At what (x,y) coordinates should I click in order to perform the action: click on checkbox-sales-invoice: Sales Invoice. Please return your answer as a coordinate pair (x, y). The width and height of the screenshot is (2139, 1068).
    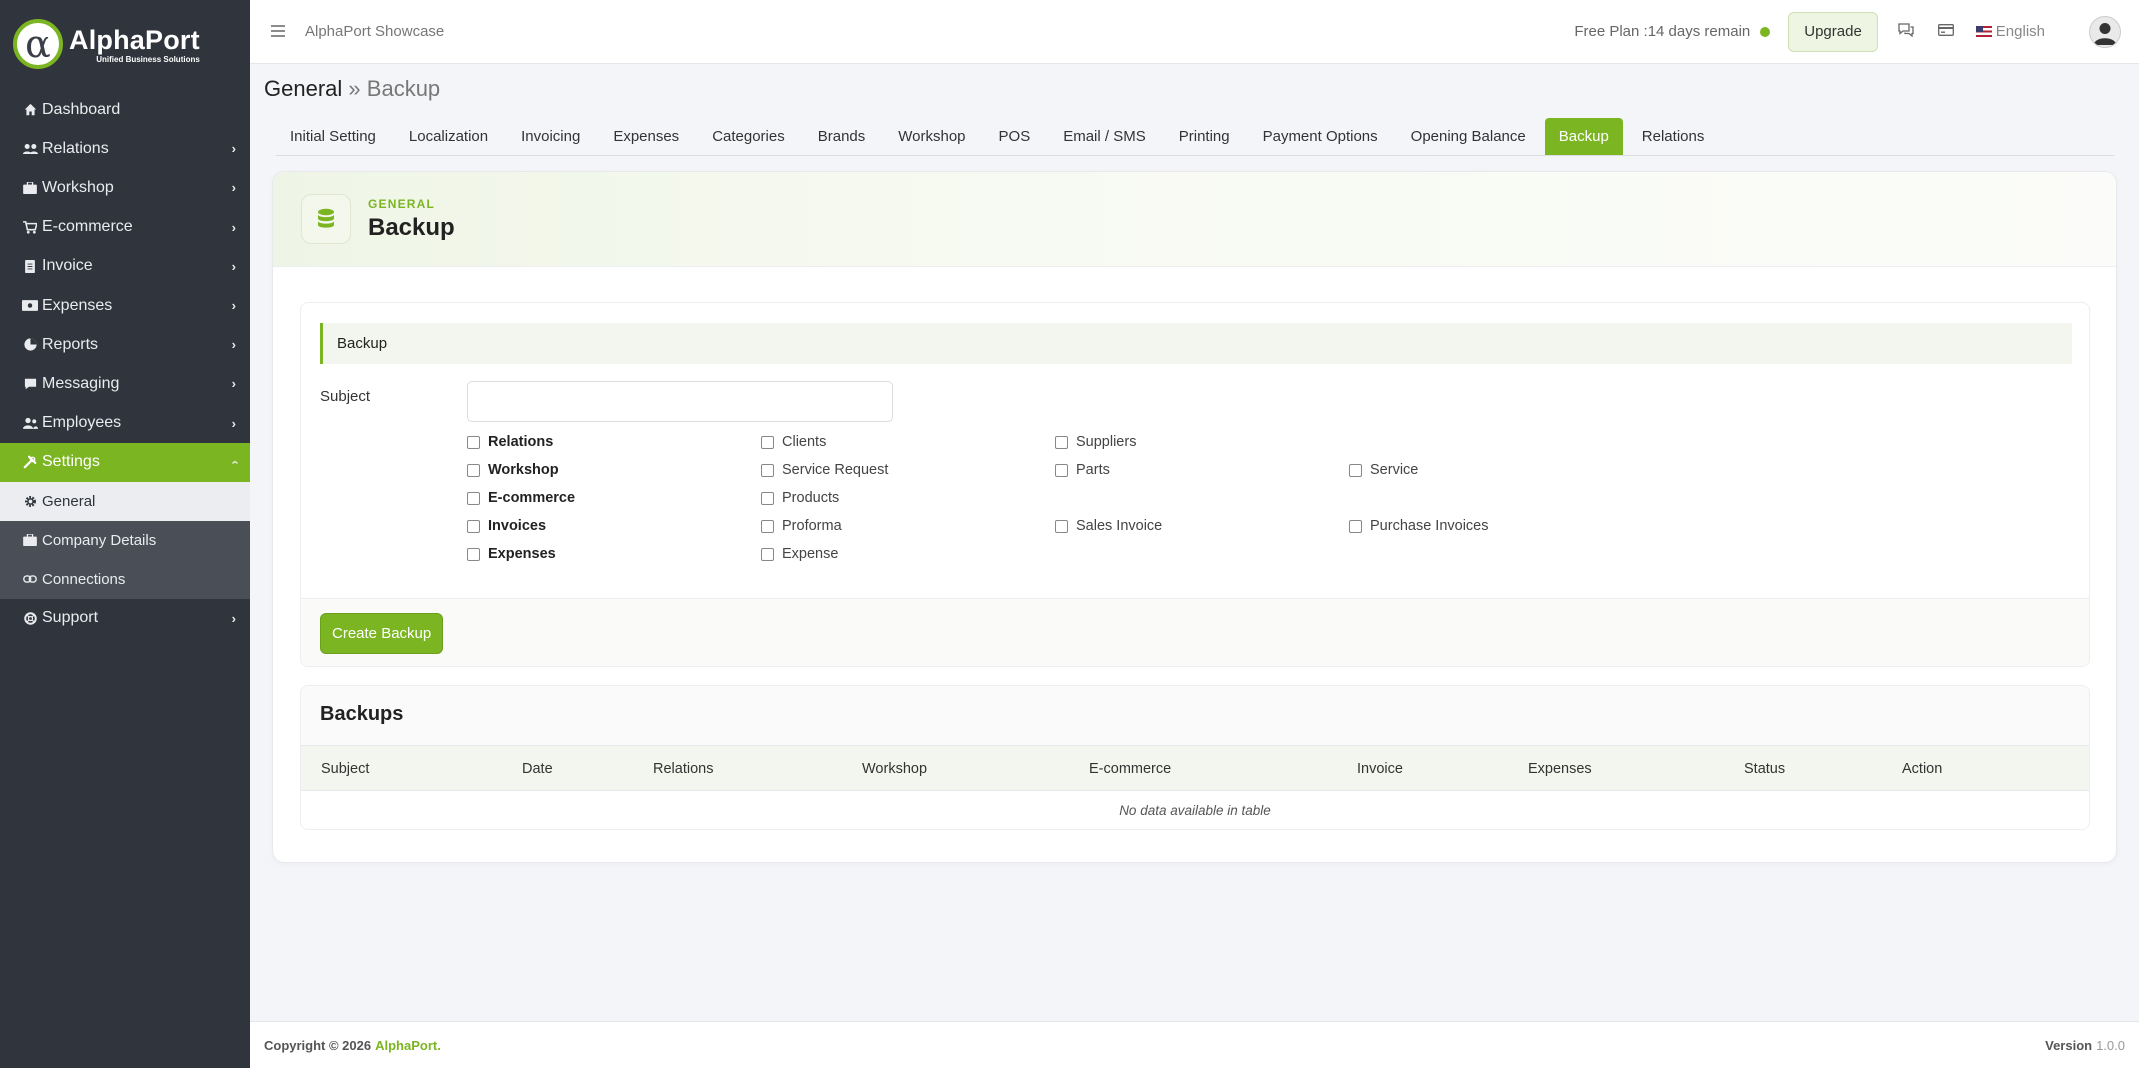
    Looking at the image, I should click on (1108, 526).